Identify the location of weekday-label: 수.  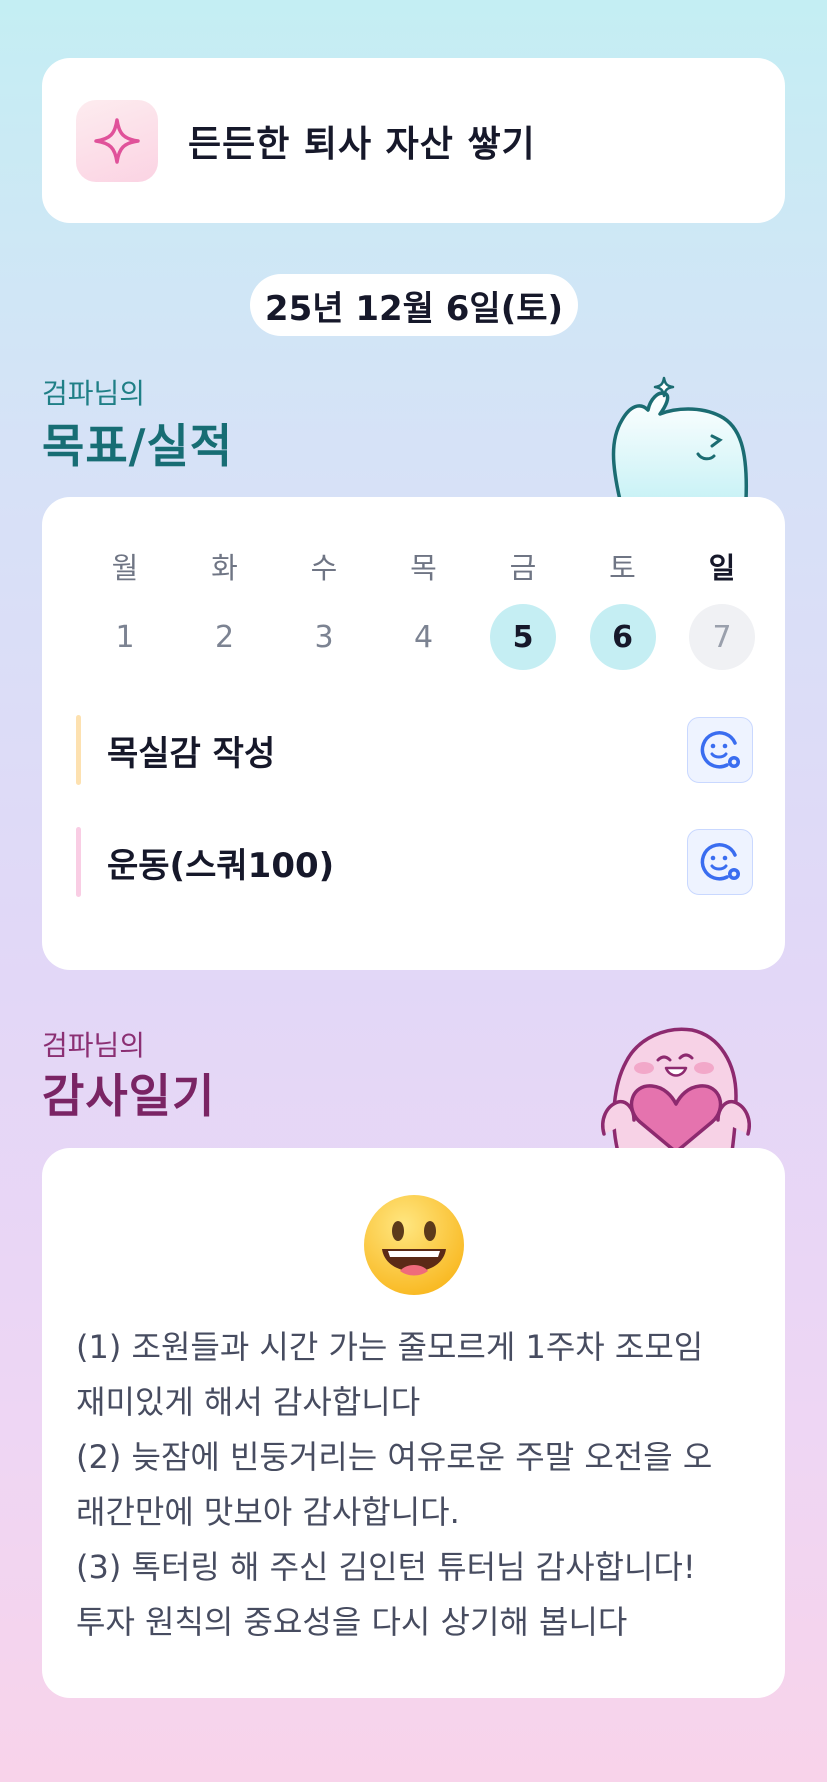
(324, 568).